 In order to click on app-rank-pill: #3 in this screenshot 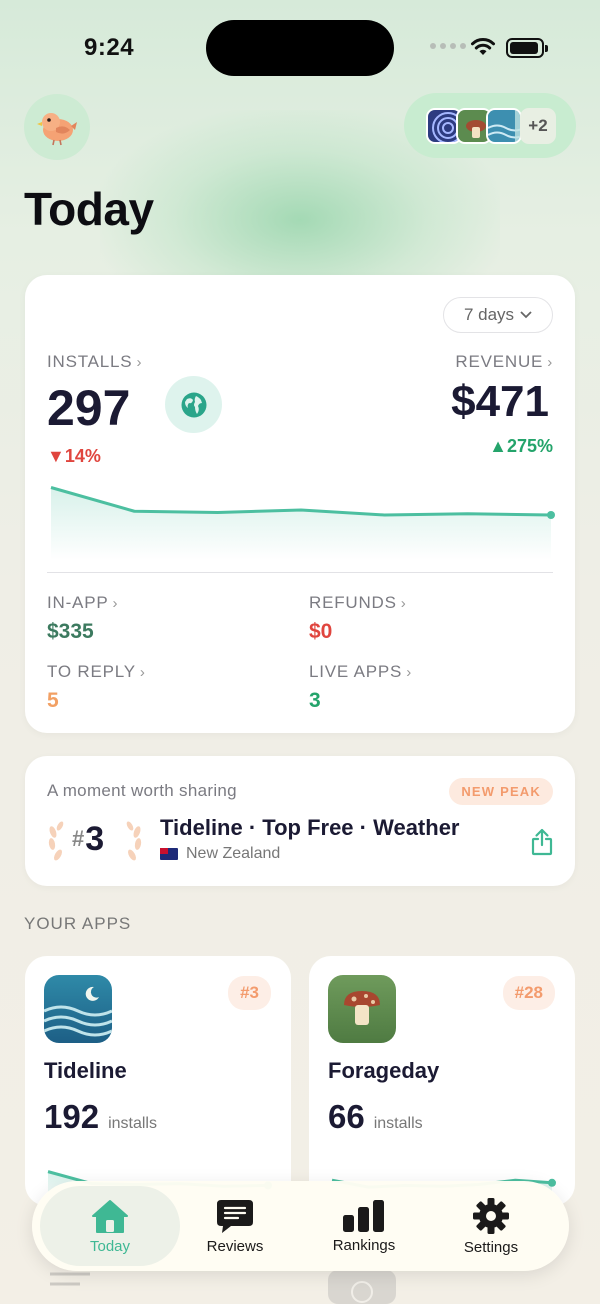, I will do `click(249, 993)`.